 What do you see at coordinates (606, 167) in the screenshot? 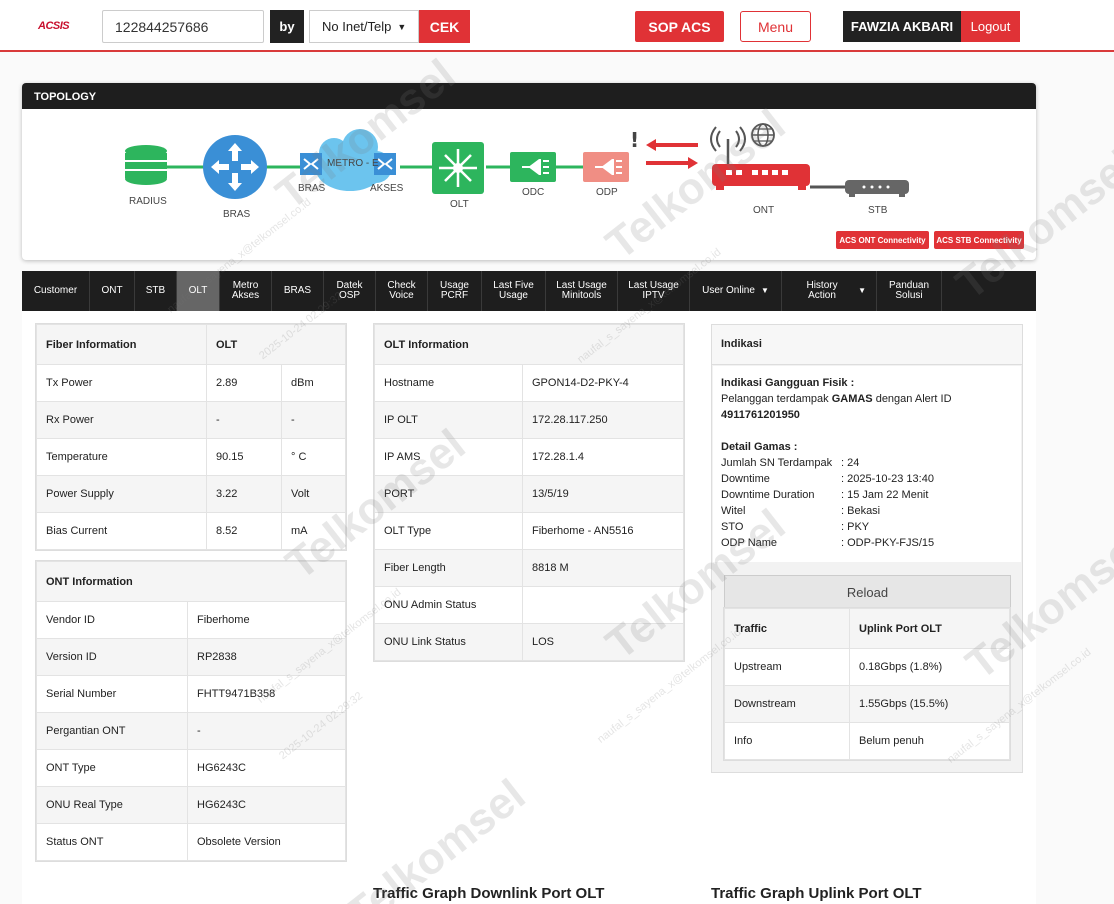
I see `odp-splitter-icon` at bounding box center [606, 167].